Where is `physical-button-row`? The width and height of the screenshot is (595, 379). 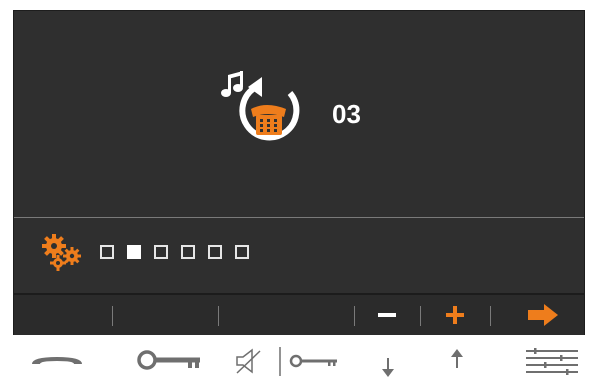
physical-button-row is located at coordinates (297, 360).